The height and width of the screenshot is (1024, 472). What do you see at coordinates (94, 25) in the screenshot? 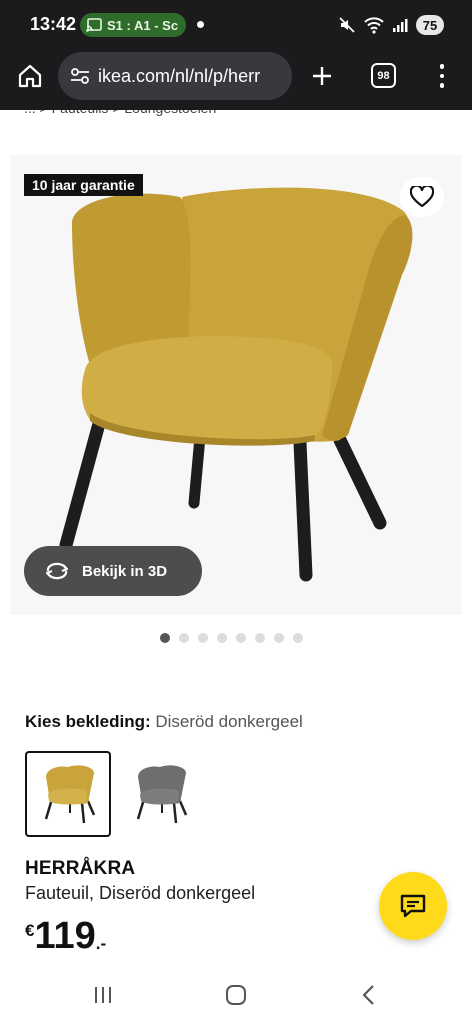
I see `cast-icon` at bounding box center [94, 25].